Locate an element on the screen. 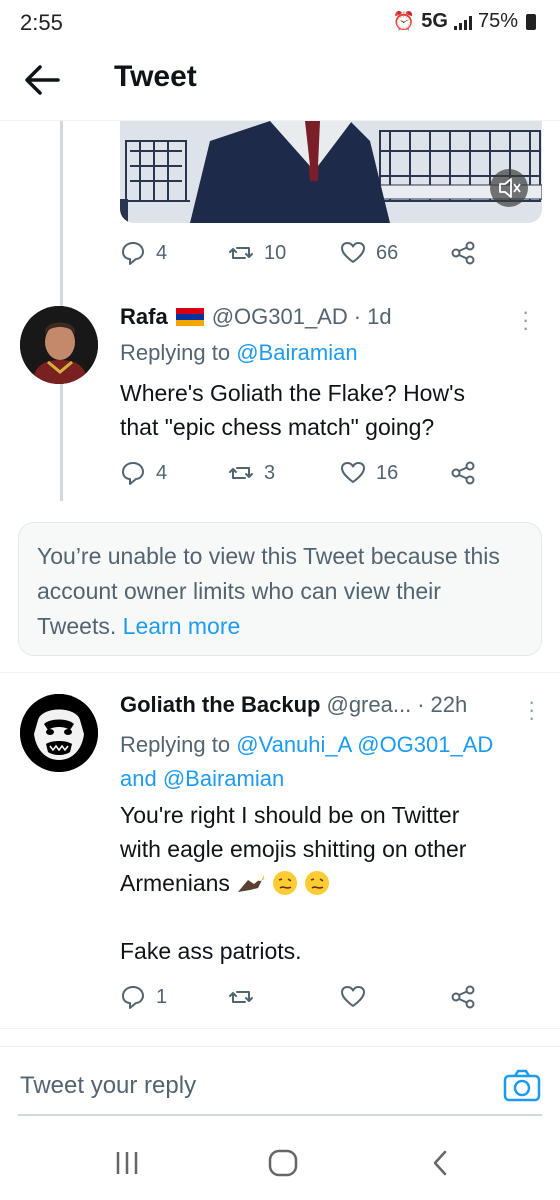  home-icon is located at coordinates (283, 1163).